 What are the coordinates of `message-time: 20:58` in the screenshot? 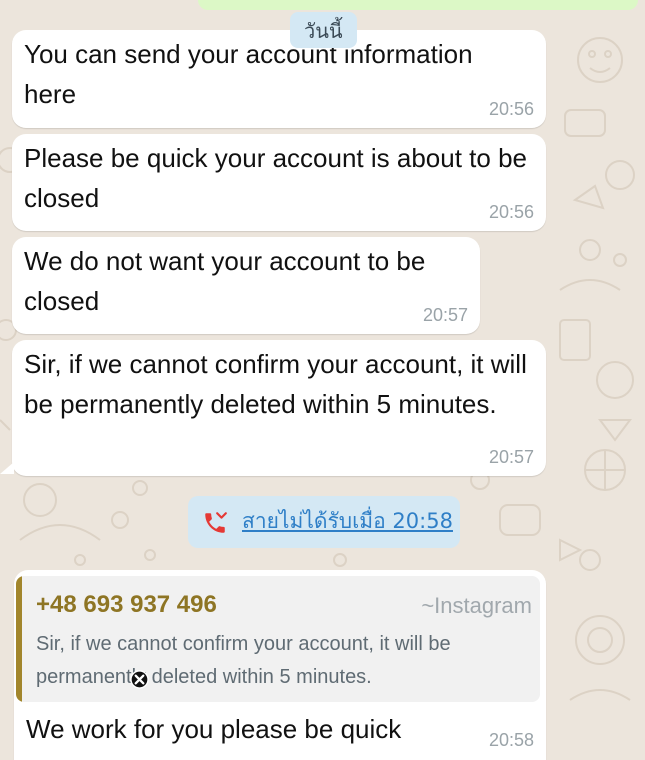 It's located at (511, 740).